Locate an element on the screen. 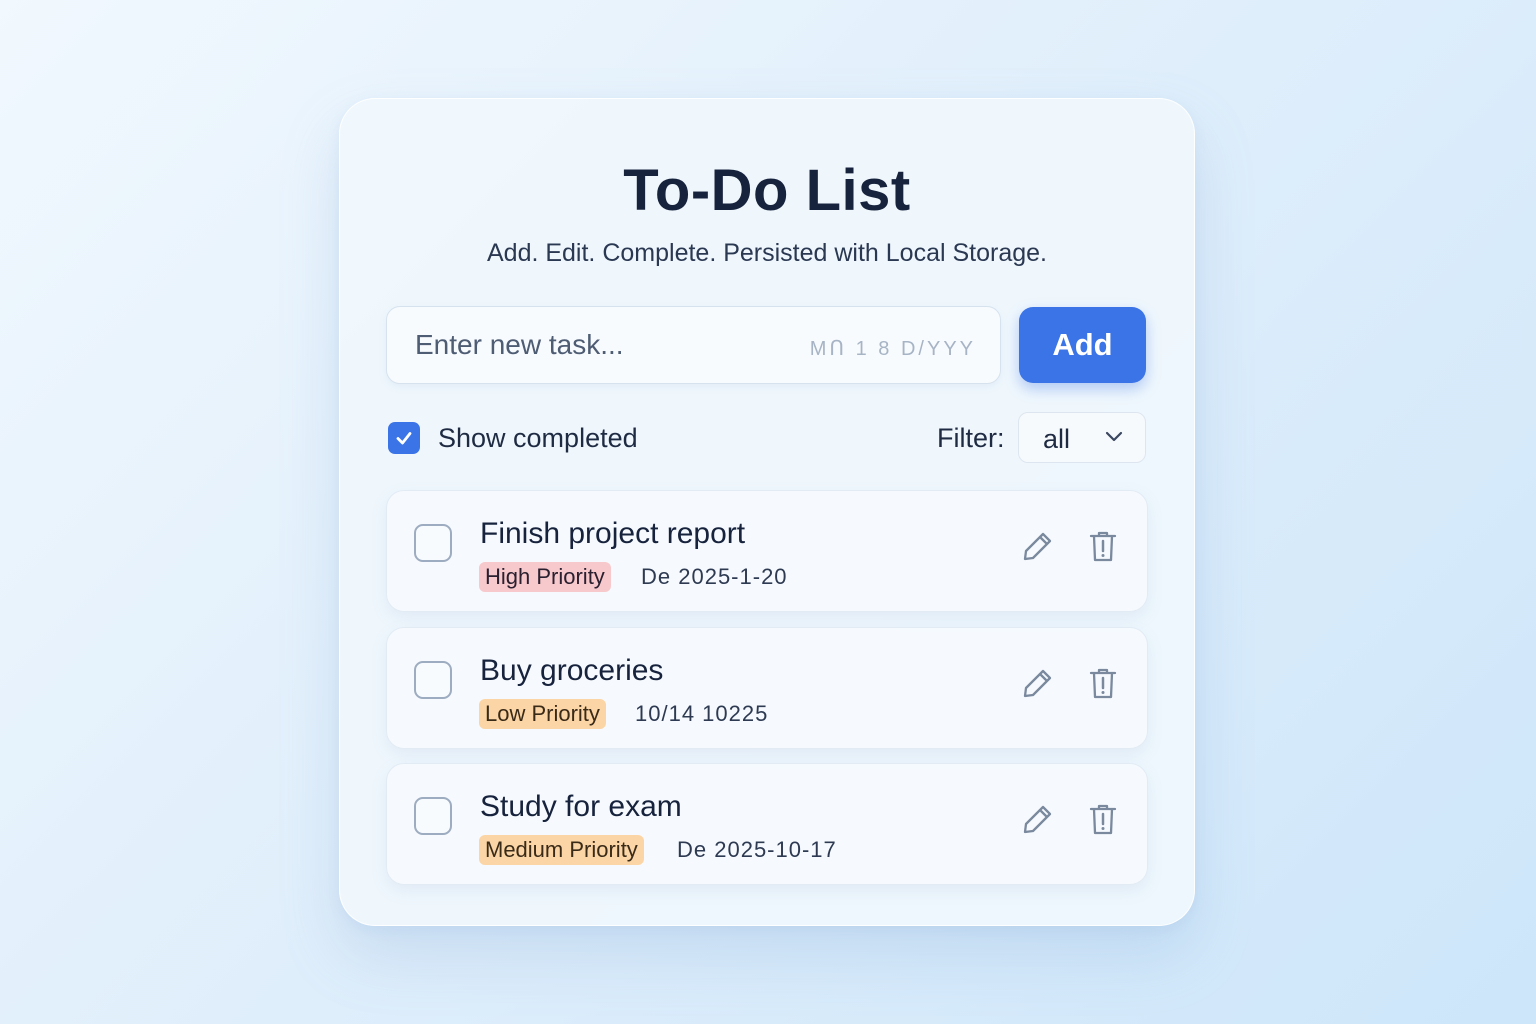 The width and height of the screenshot is (1536, 1024). filter-selected-value: all is located at coordinates (1057, 439).